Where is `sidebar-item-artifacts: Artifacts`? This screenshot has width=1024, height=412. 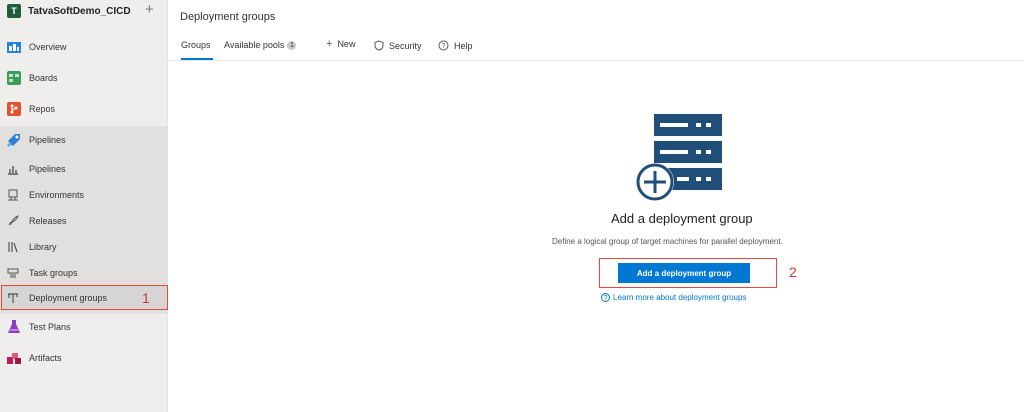
sidebar-item-artifacts: Artifacts is located at coordinates (83, 358).